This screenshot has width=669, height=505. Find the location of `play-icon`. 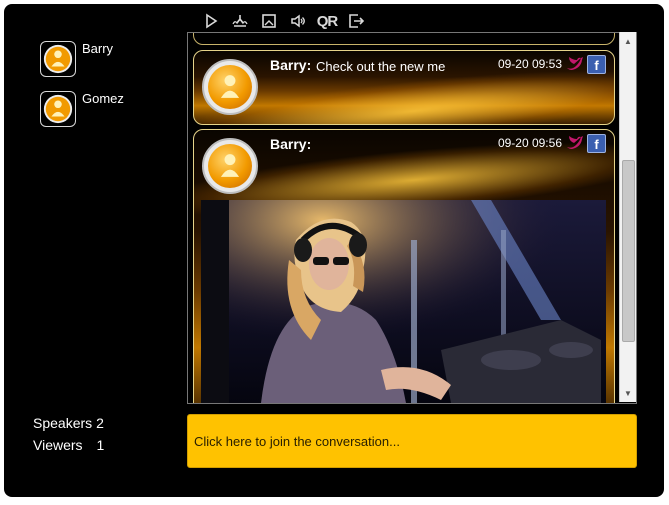

play-icon is located at coordinates (211, 21).